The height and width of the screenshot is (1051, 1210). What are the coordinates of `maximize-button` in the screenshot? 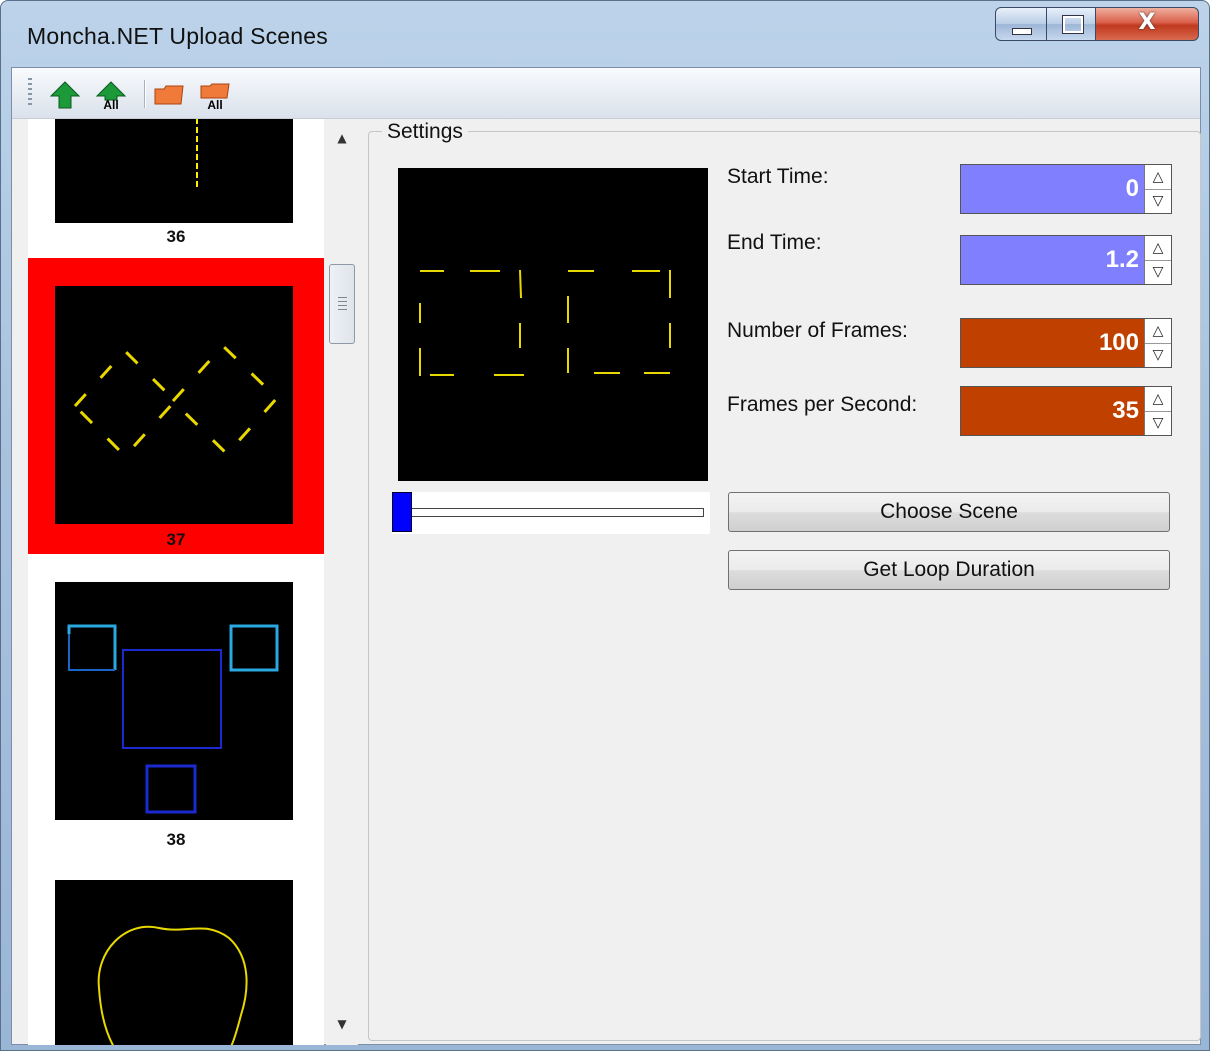 It's located at (1071, 24).